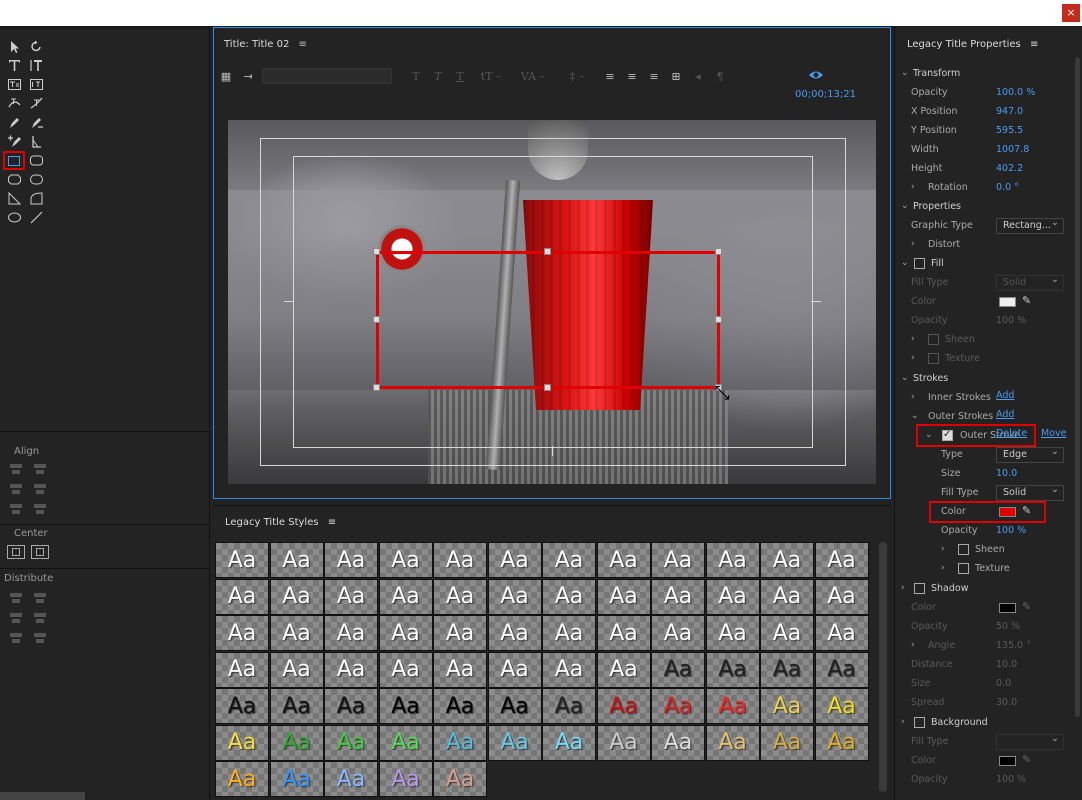 This screenshot has height=800, width=1082. Describe the element at coordinates (547, 387) in the screenshot. I see `handle-bottom-center` at that location.